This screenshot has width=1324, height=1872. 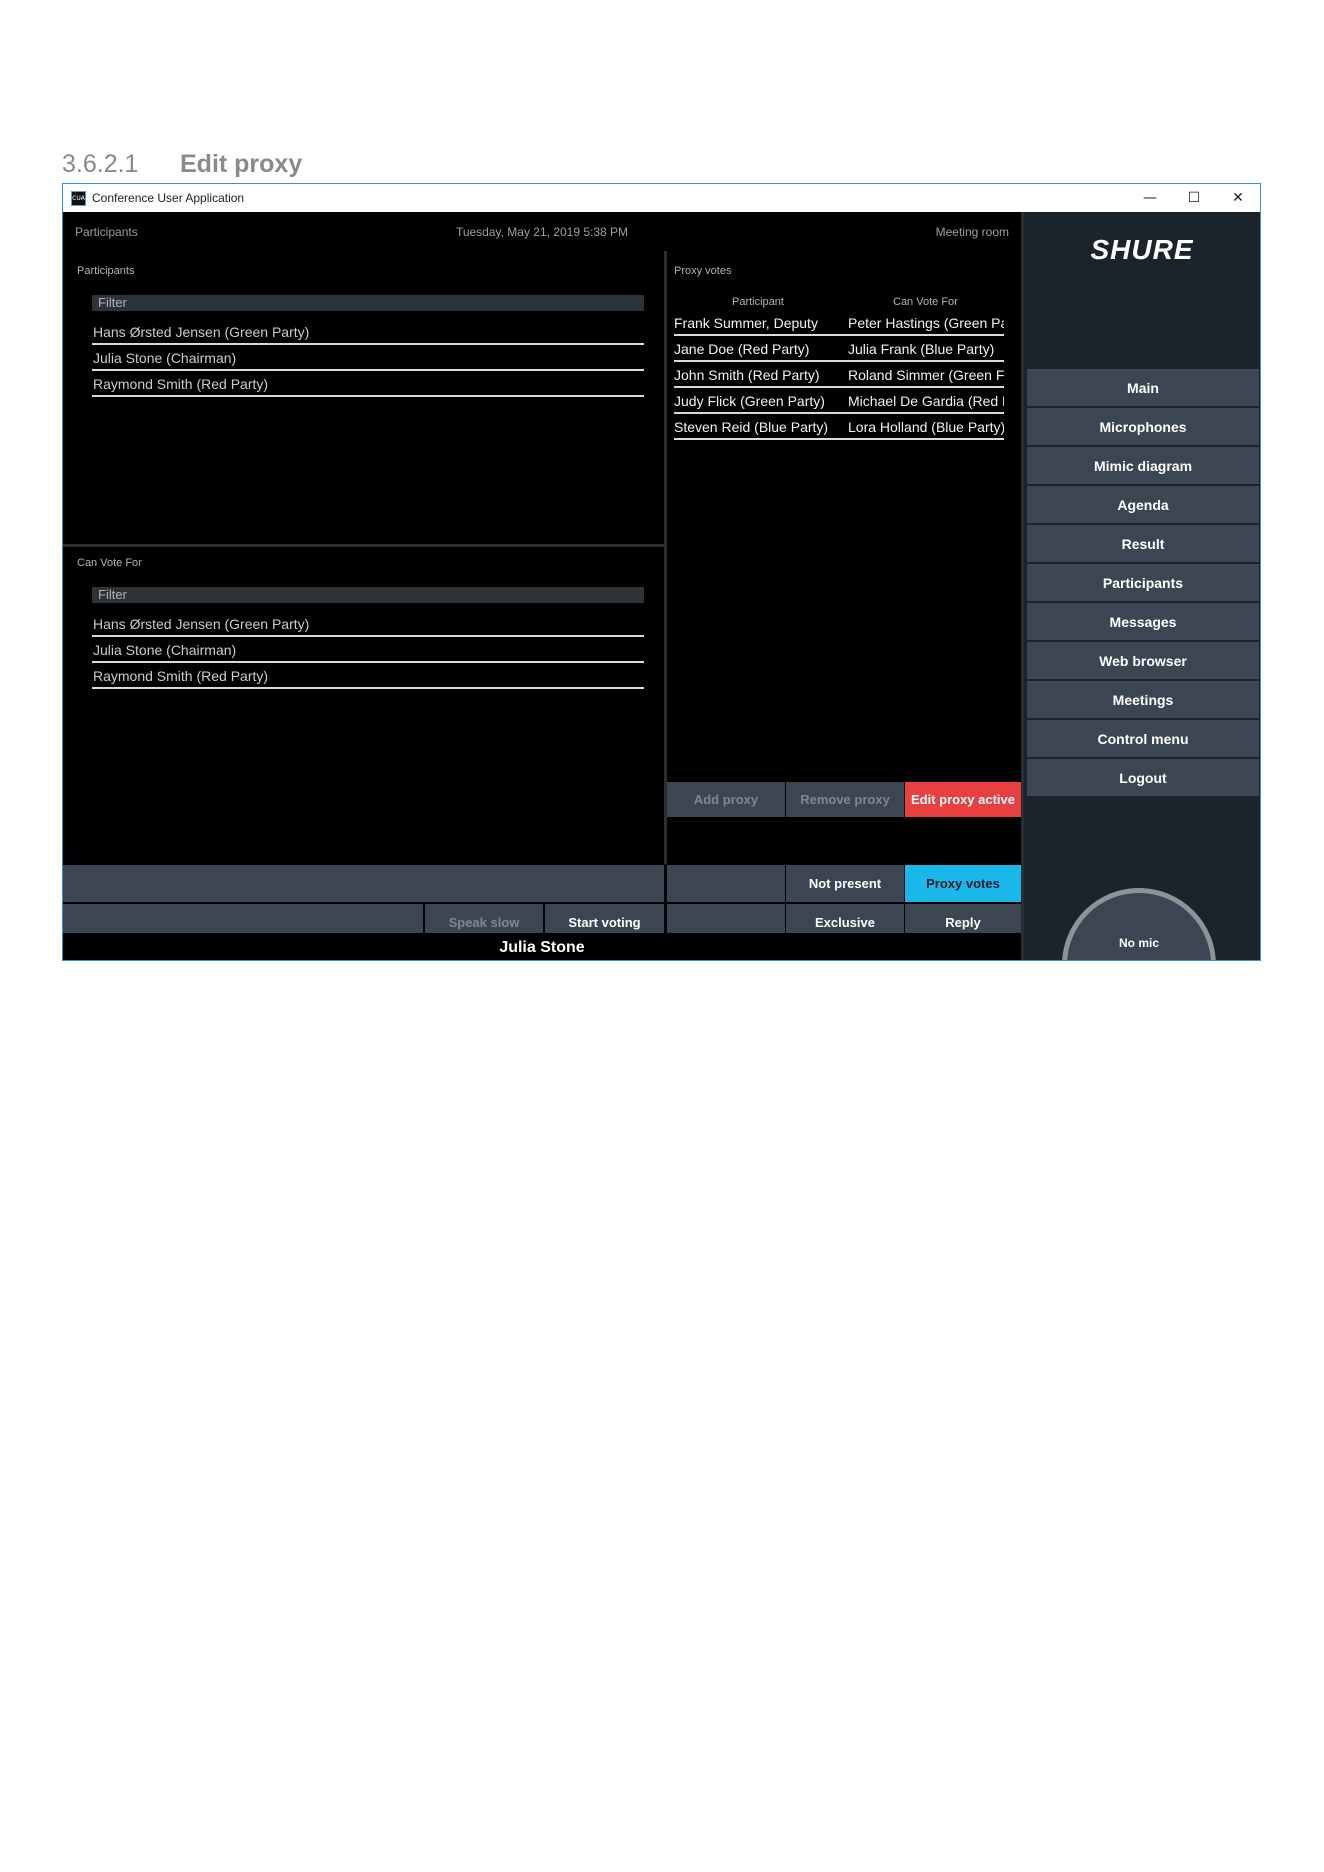 What do you see at coordinates (926, 375) in the screenshot?
I see `cell-can-vote-for: Roland Simmer (Green F` at bounding box center [926, 375].